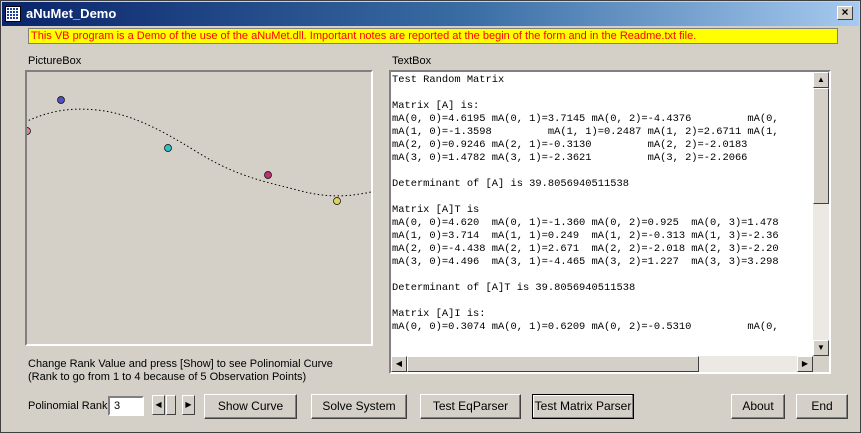 This screenshot has width=861, height=433. I want to click on app-grid-icon, so click(13, 14).